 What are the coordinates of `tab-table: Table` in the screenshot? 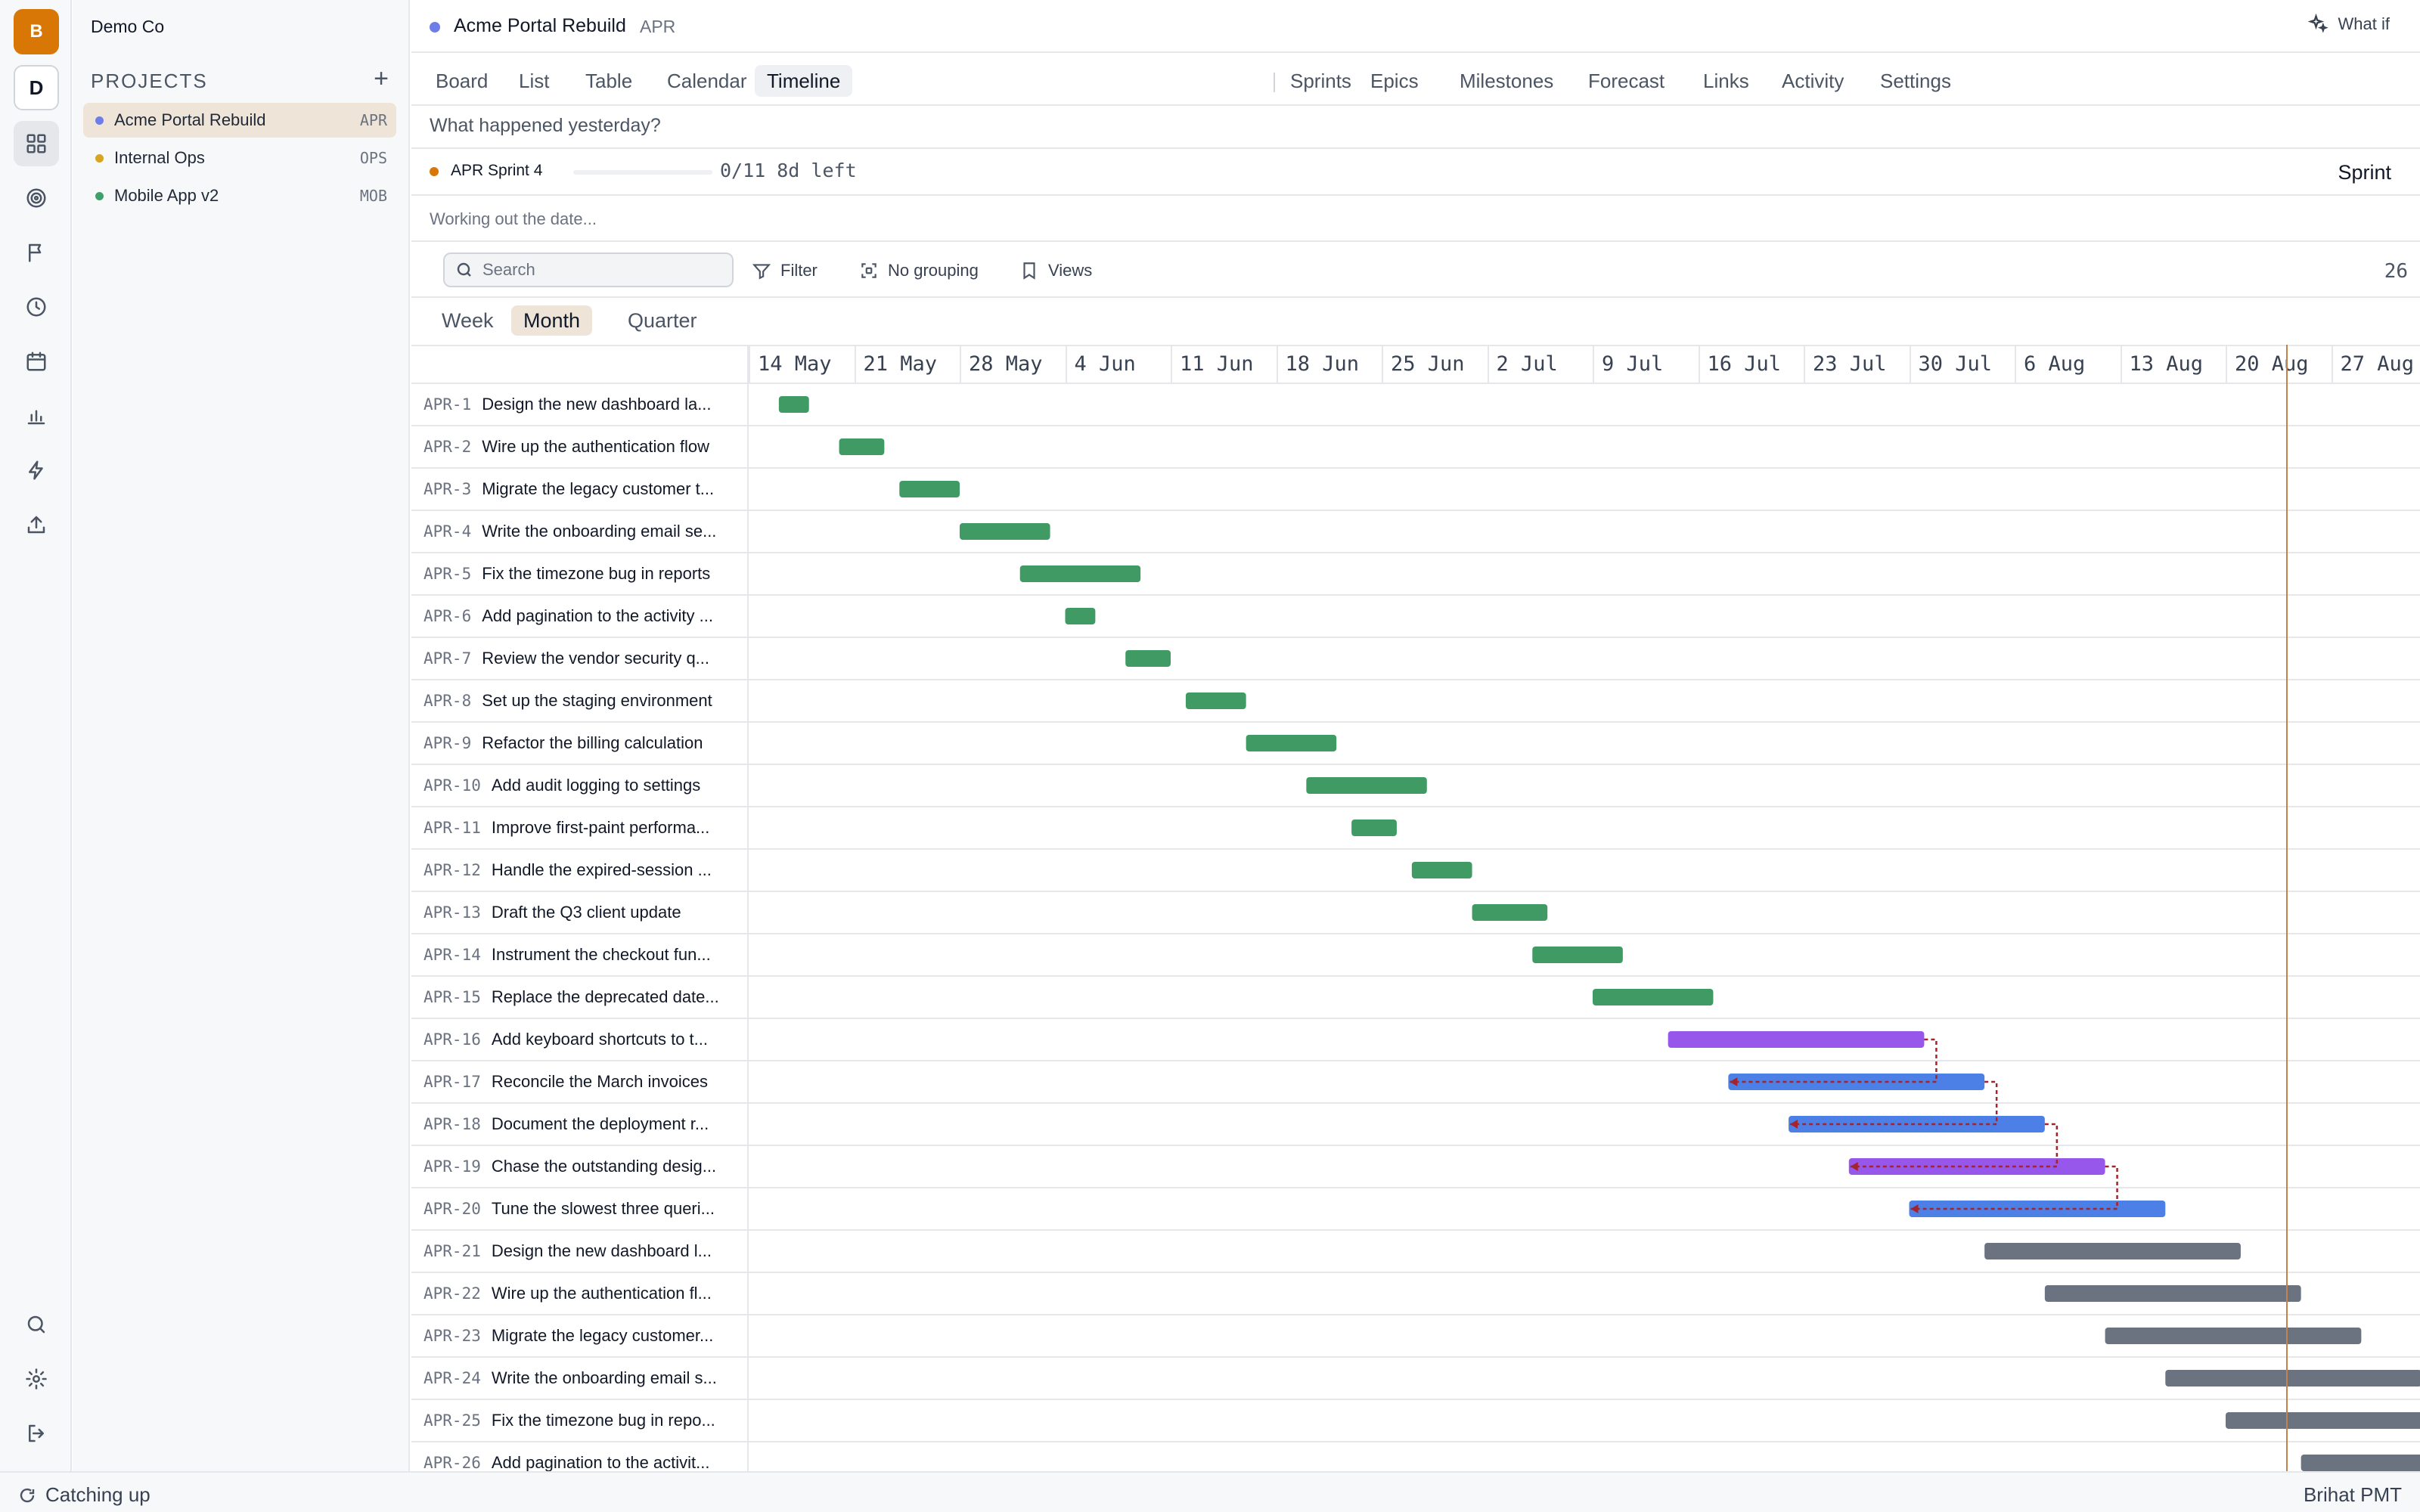 It's located at (608, 81).